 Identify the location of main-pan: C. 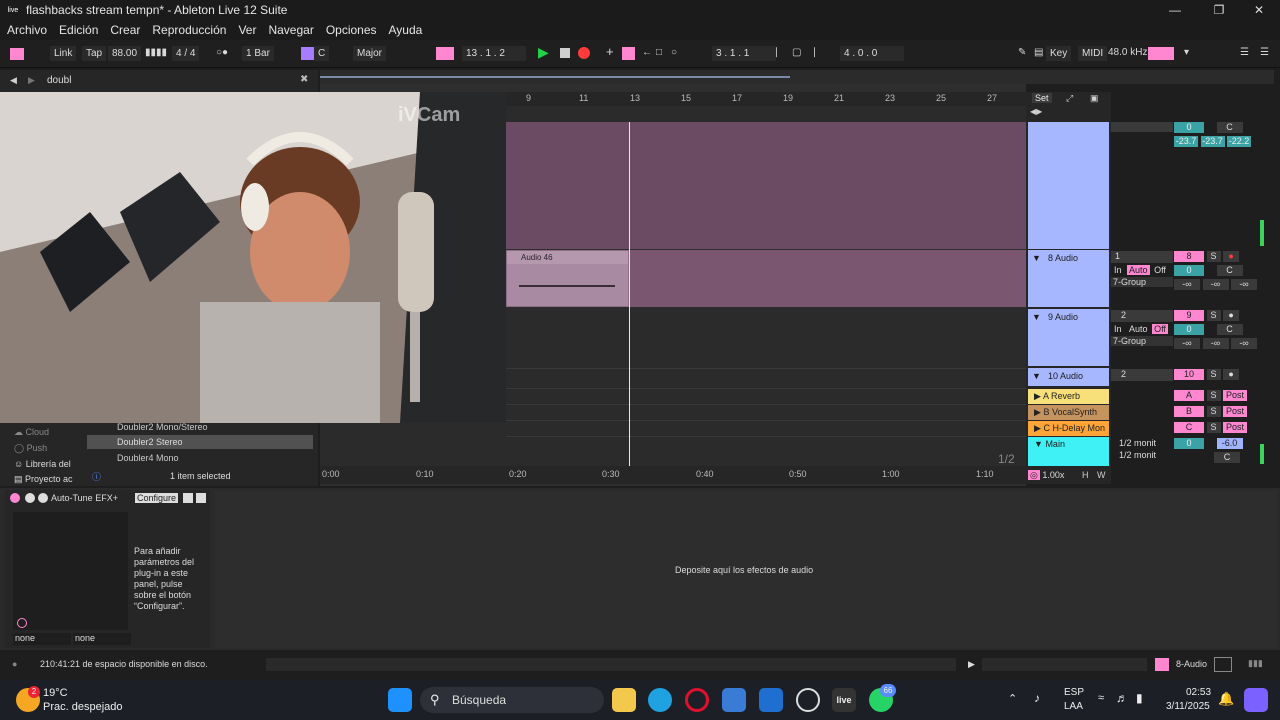
(1227, 457).